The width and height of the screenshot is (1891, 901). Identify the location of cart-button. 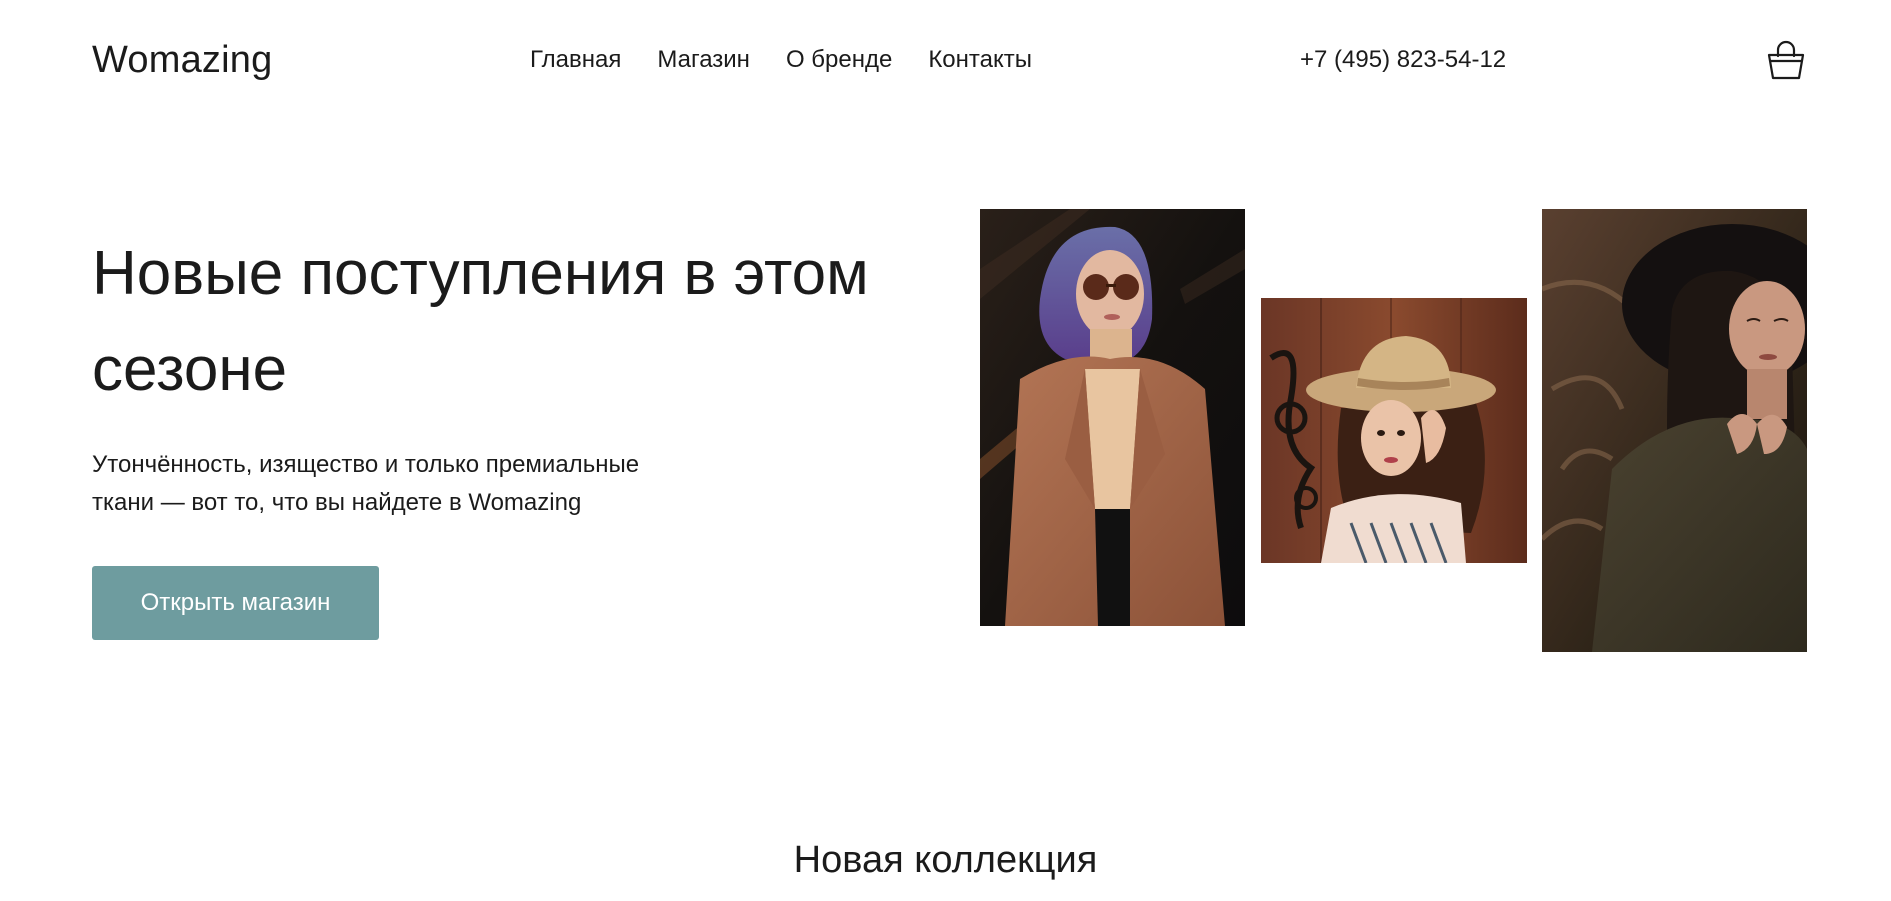
(1786, 60).